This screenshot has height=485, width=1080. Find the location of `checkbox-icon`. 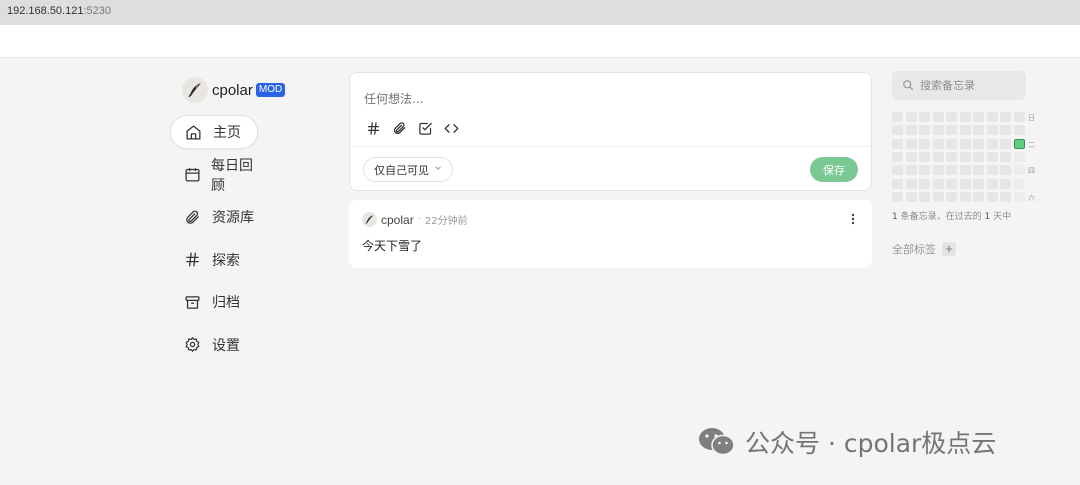

checkbox-icon is located at coordinates (425, 128).